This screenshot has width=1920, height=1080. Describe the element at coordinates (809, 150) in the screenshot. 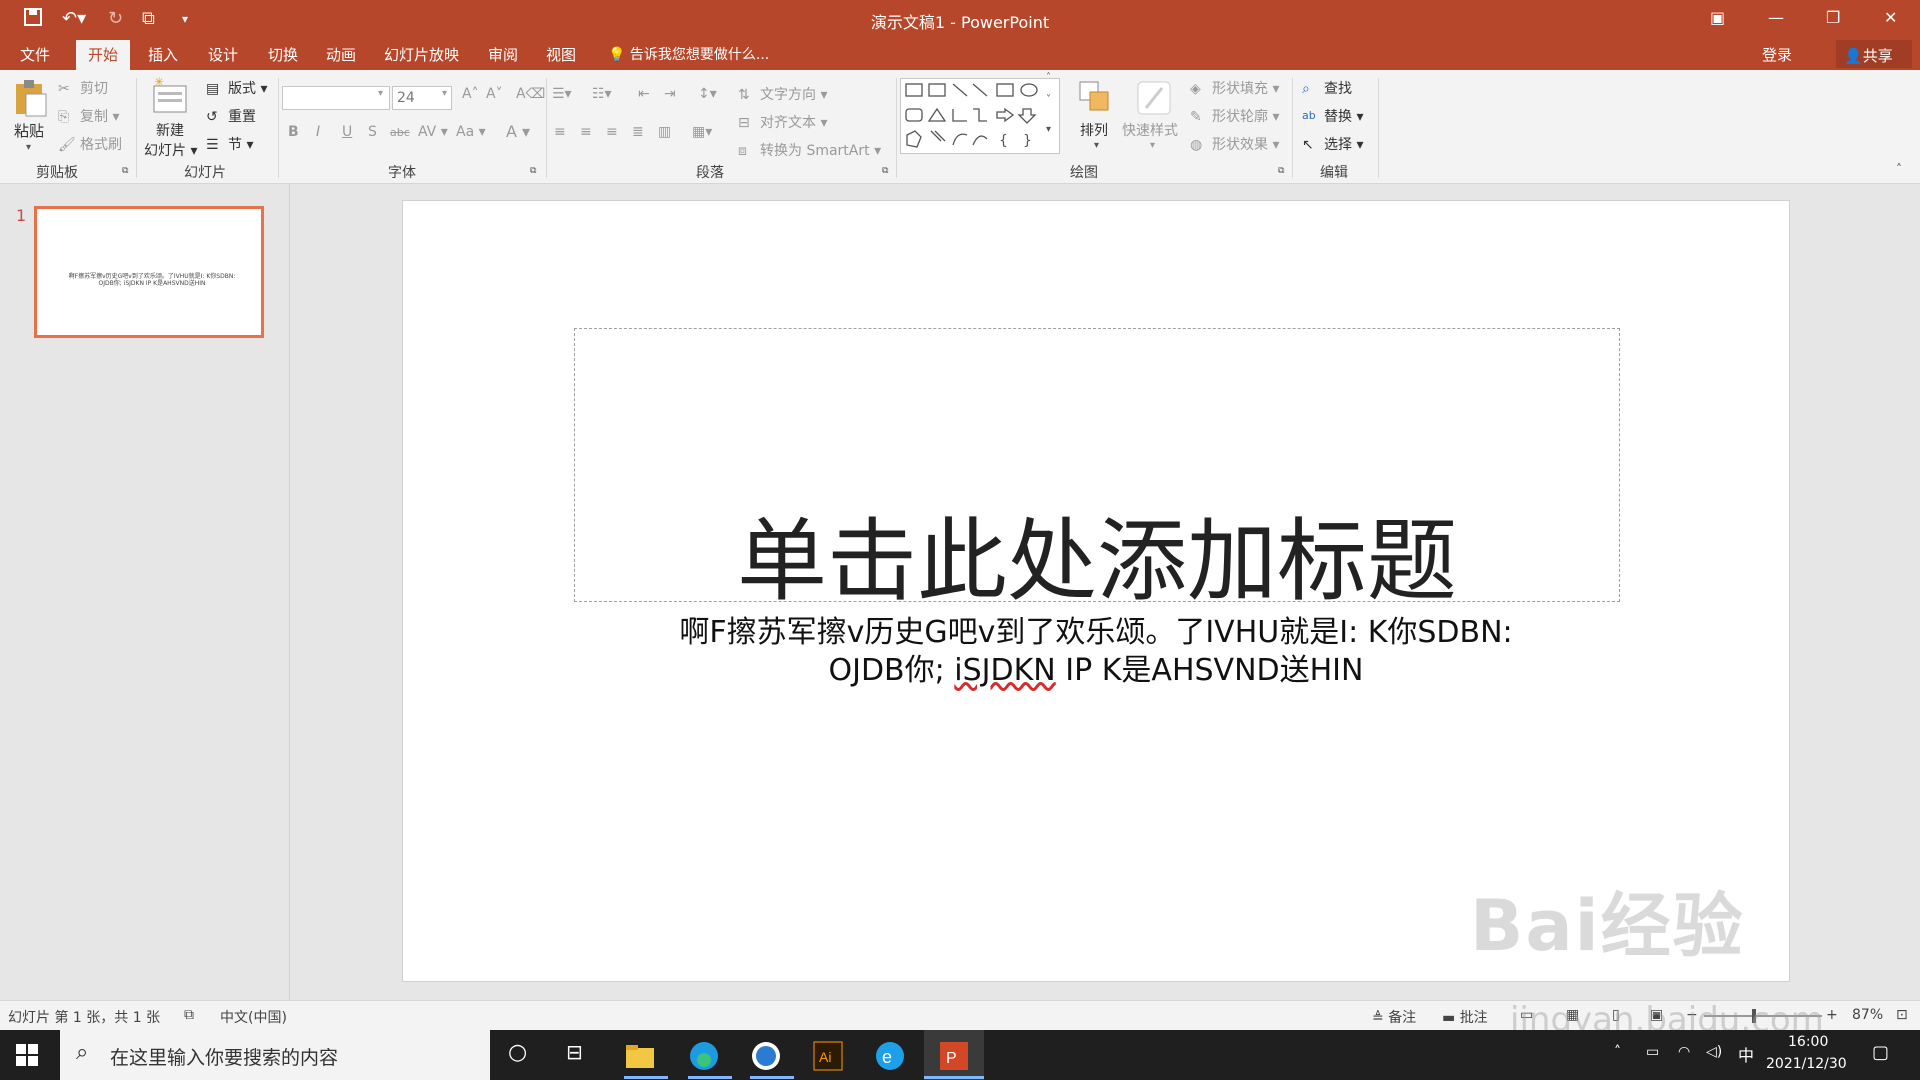

I see `smartart-button: ⧈ 转换为 SmartArt ▾` at that location.